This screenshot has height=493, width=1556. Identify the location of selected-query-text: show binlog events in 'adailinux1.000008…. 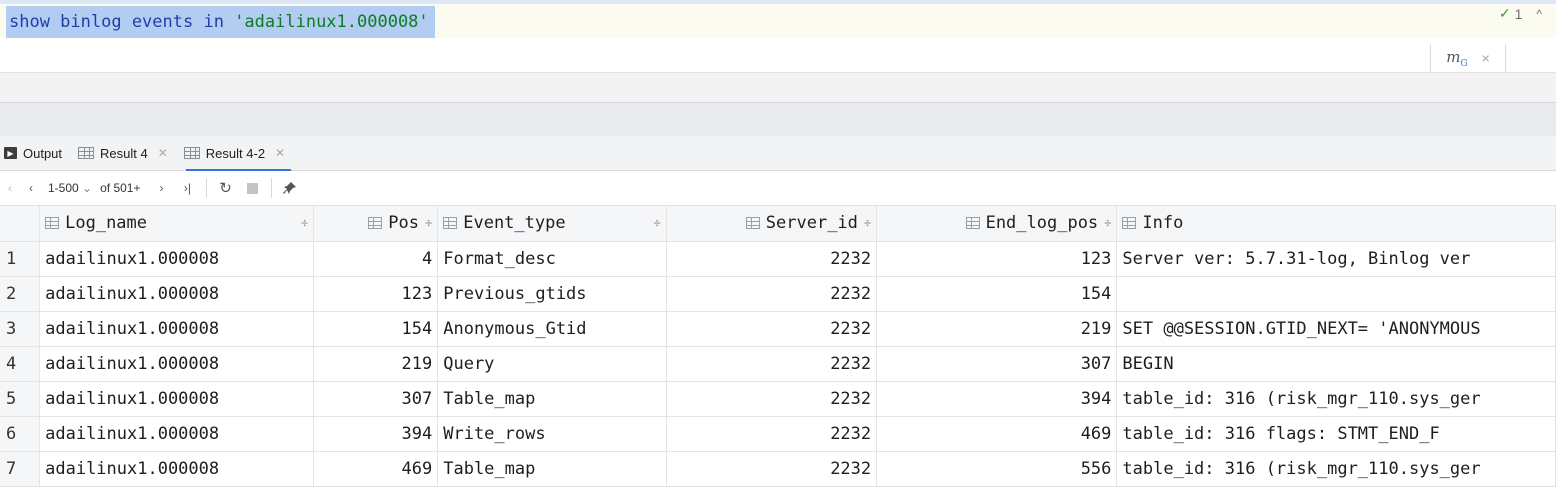
(220, 22).